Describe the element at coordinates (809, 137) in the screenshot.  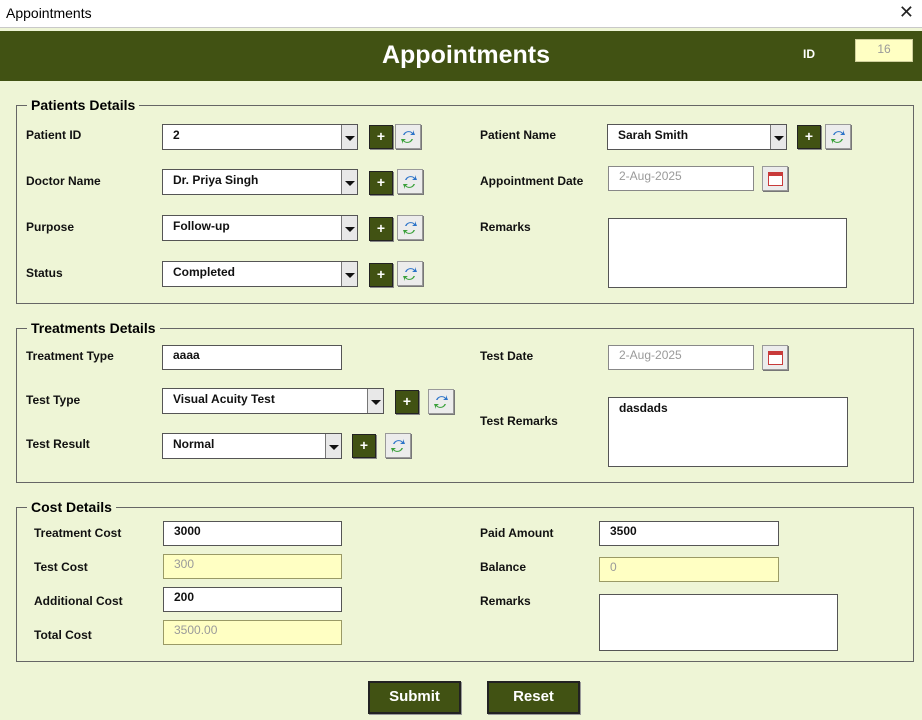
I see `add-patient-name-button: +` at that location.